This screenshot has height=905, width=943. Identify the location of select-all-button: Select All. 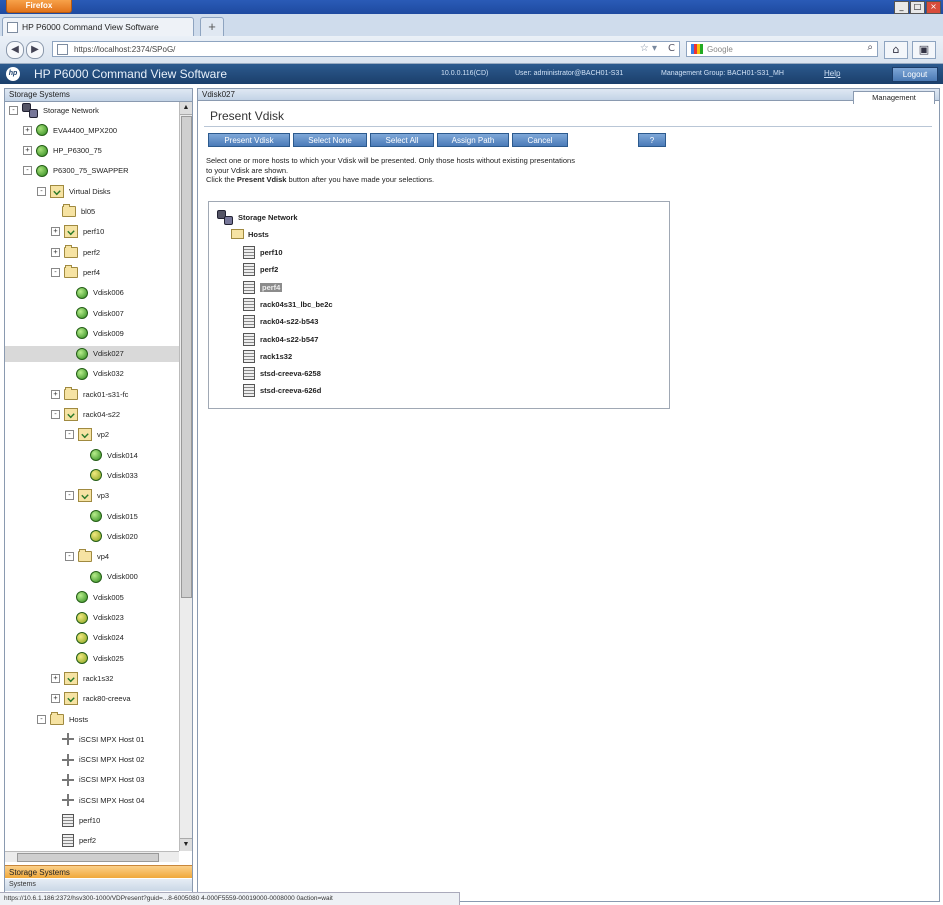
(402, 140).